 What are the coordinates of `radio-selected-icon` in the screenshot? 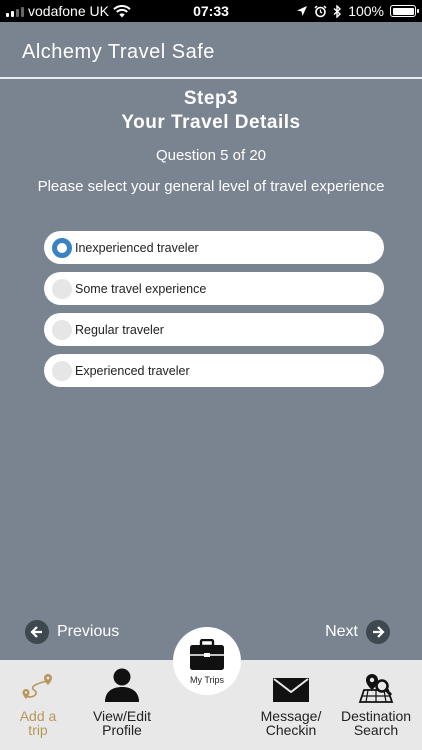 It's located at (62, 247).